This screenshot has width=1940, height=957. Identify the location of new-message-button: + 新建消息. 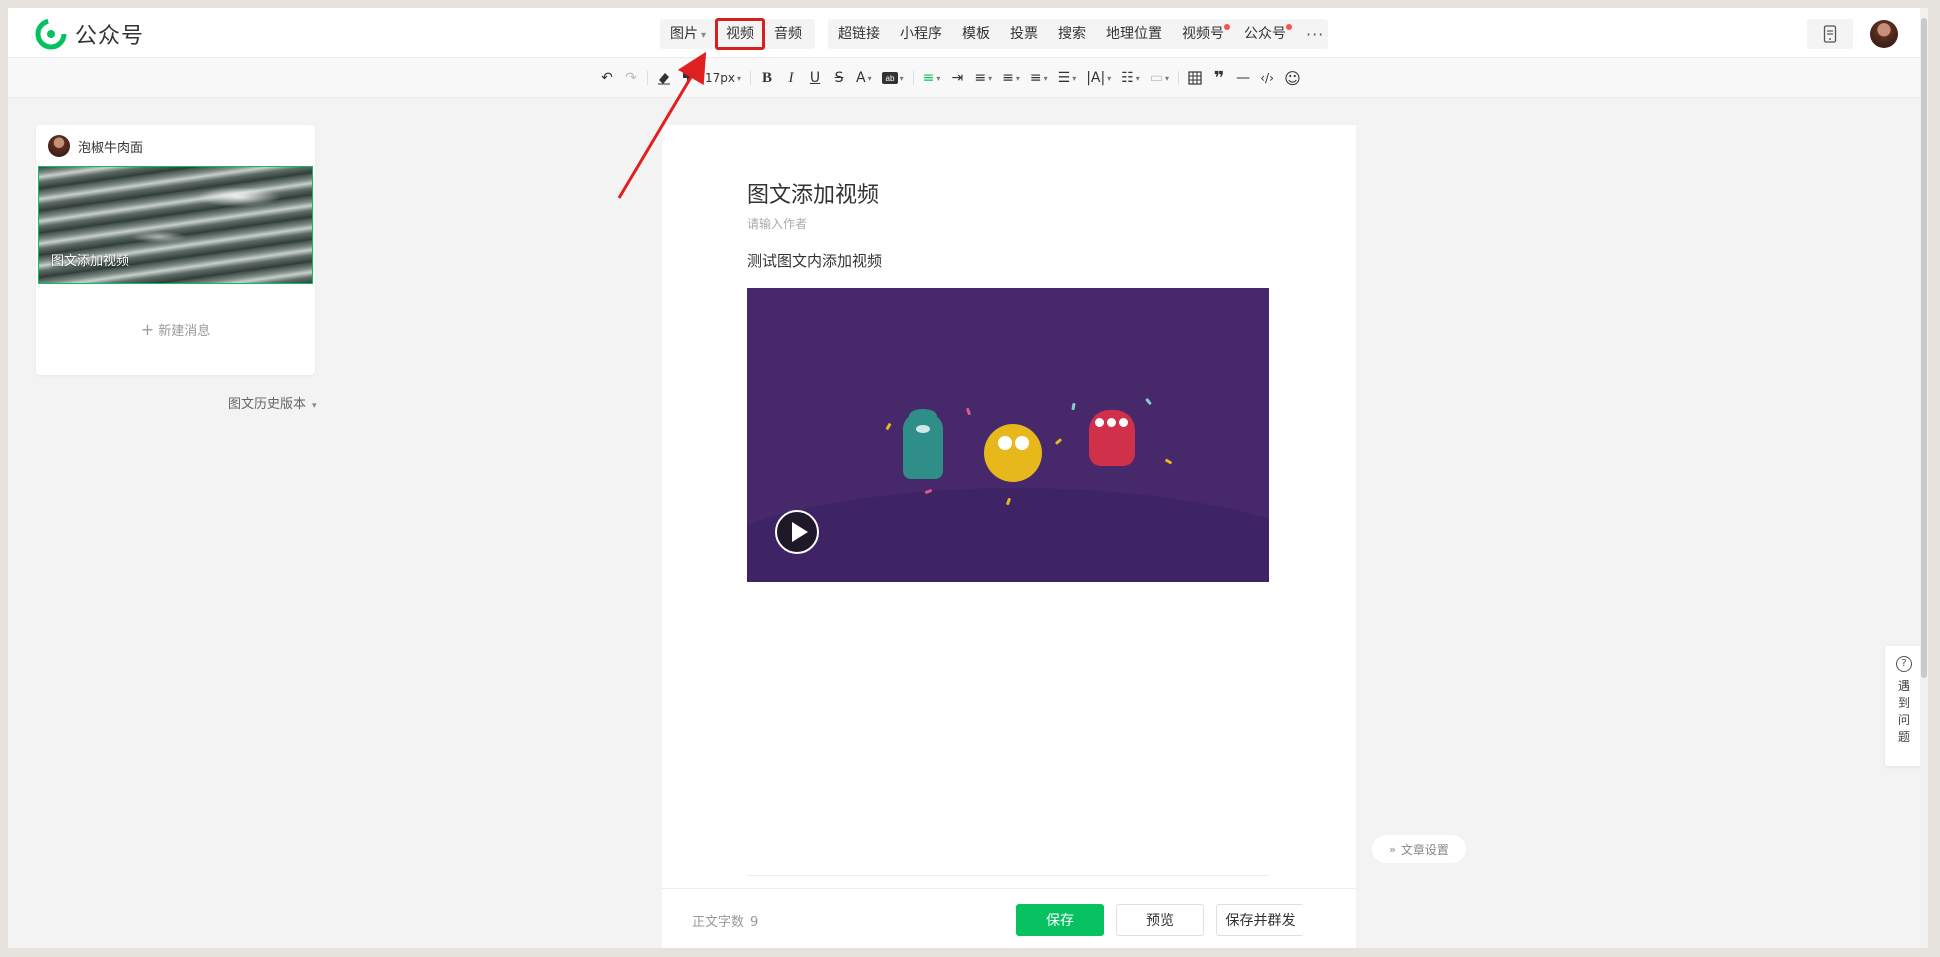
(175, 329).